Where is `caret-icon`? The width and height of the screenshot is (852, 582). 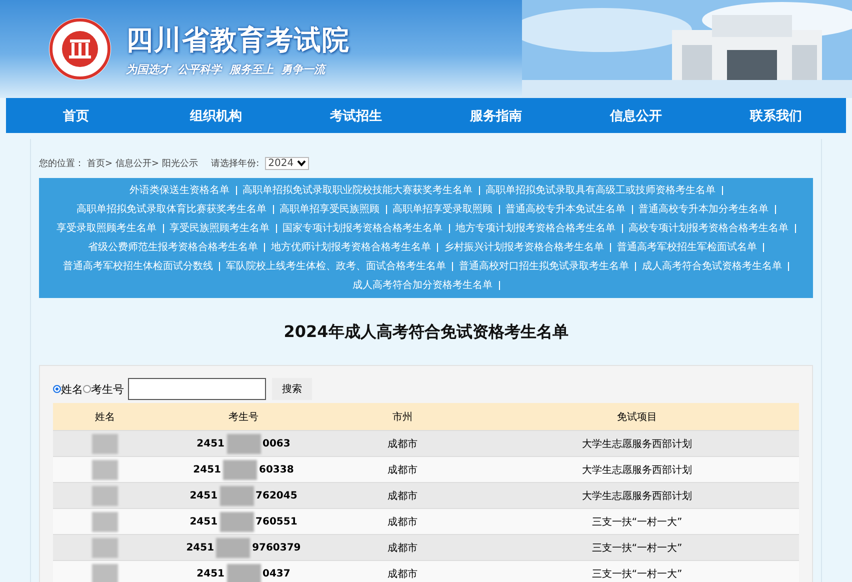
caret-icon is located at coordinates (301, 163).